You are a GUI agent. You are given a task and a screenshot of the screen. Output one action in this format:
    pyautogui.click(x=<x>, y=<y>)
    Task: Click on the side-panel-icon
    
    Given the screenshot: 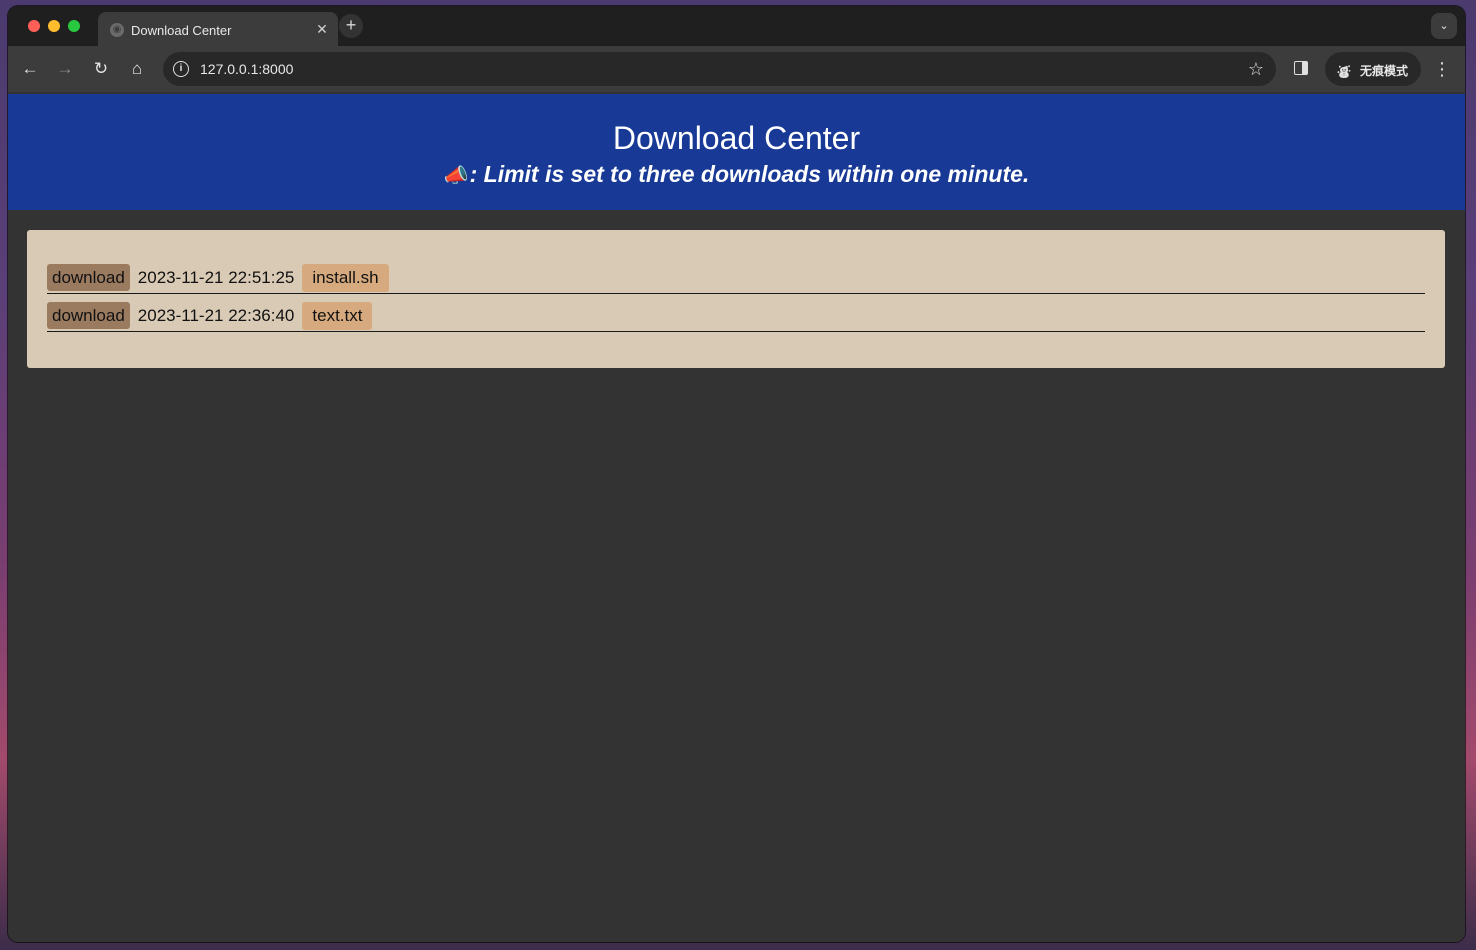 What is the action you would take?
    pyautogui.click(x=1301, y=68)
    